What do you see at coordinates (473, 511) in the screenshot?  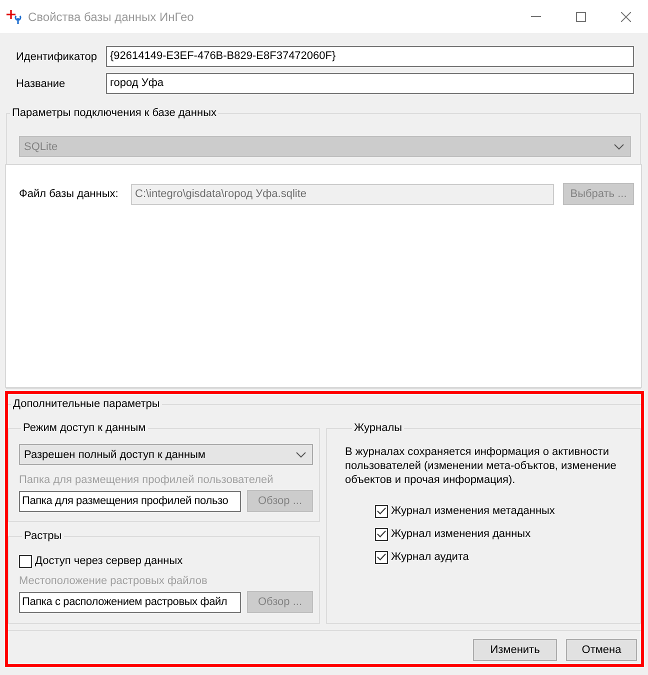 I see `checkbox-label: Журнал изменения метаданных` at bounding box center [473, 511].